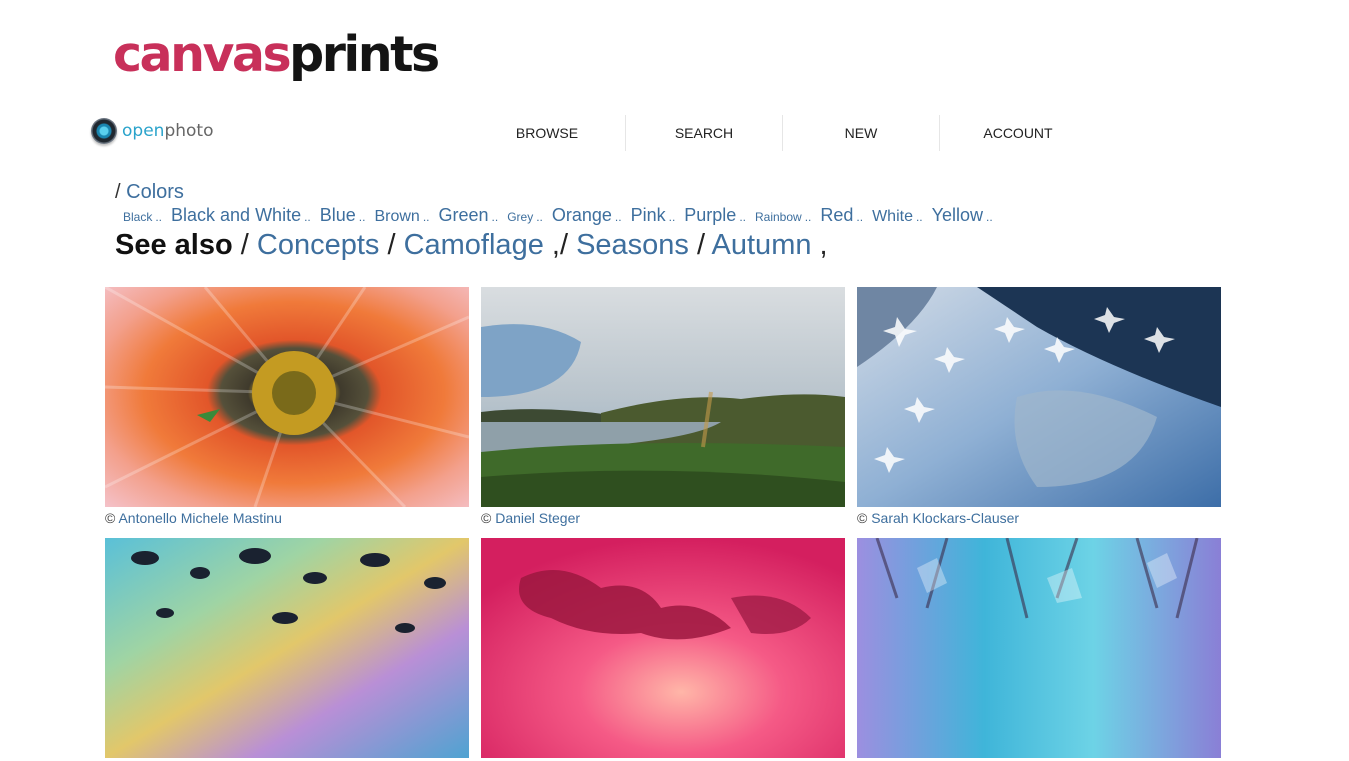  Describe the element at coordinates (710, 215) in the screenshot. I see `color-tag-link: Purple` at that location.